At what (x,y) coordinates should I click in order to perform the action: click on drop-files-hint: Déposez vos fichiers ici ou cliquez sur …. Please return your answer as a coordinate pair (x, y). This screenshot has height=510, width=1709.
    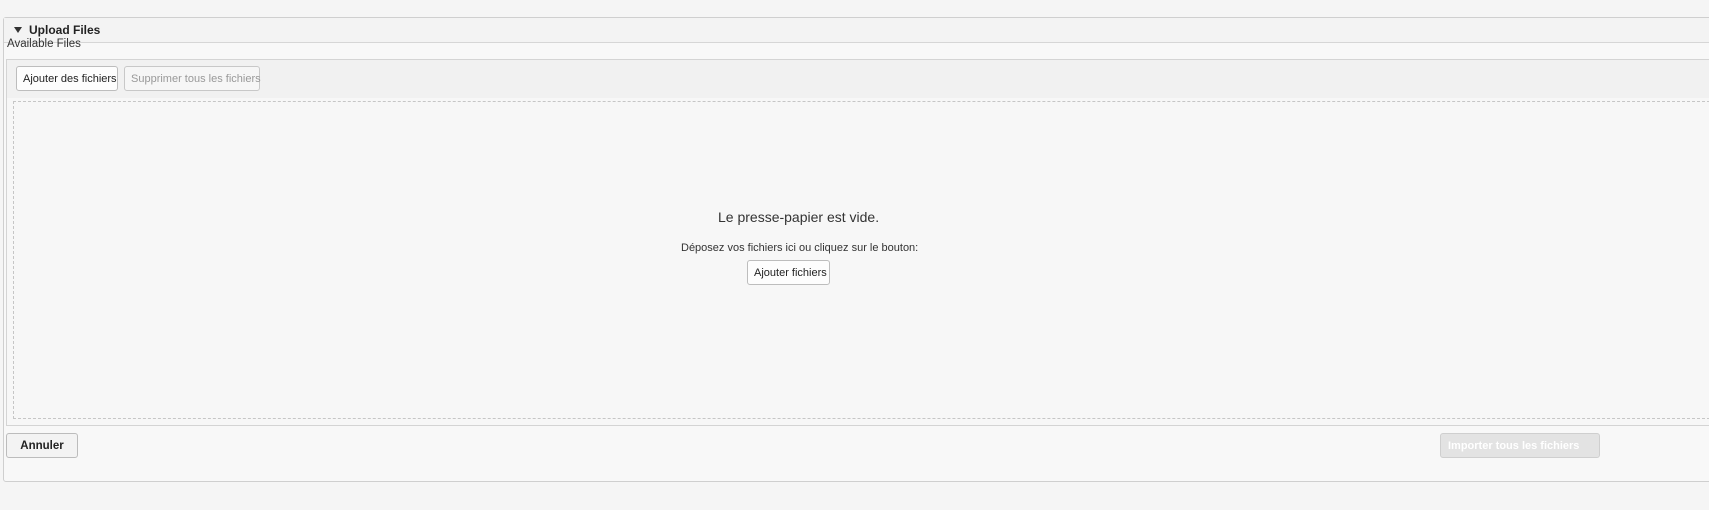
    Looking at the image, I should click on (800, 248).